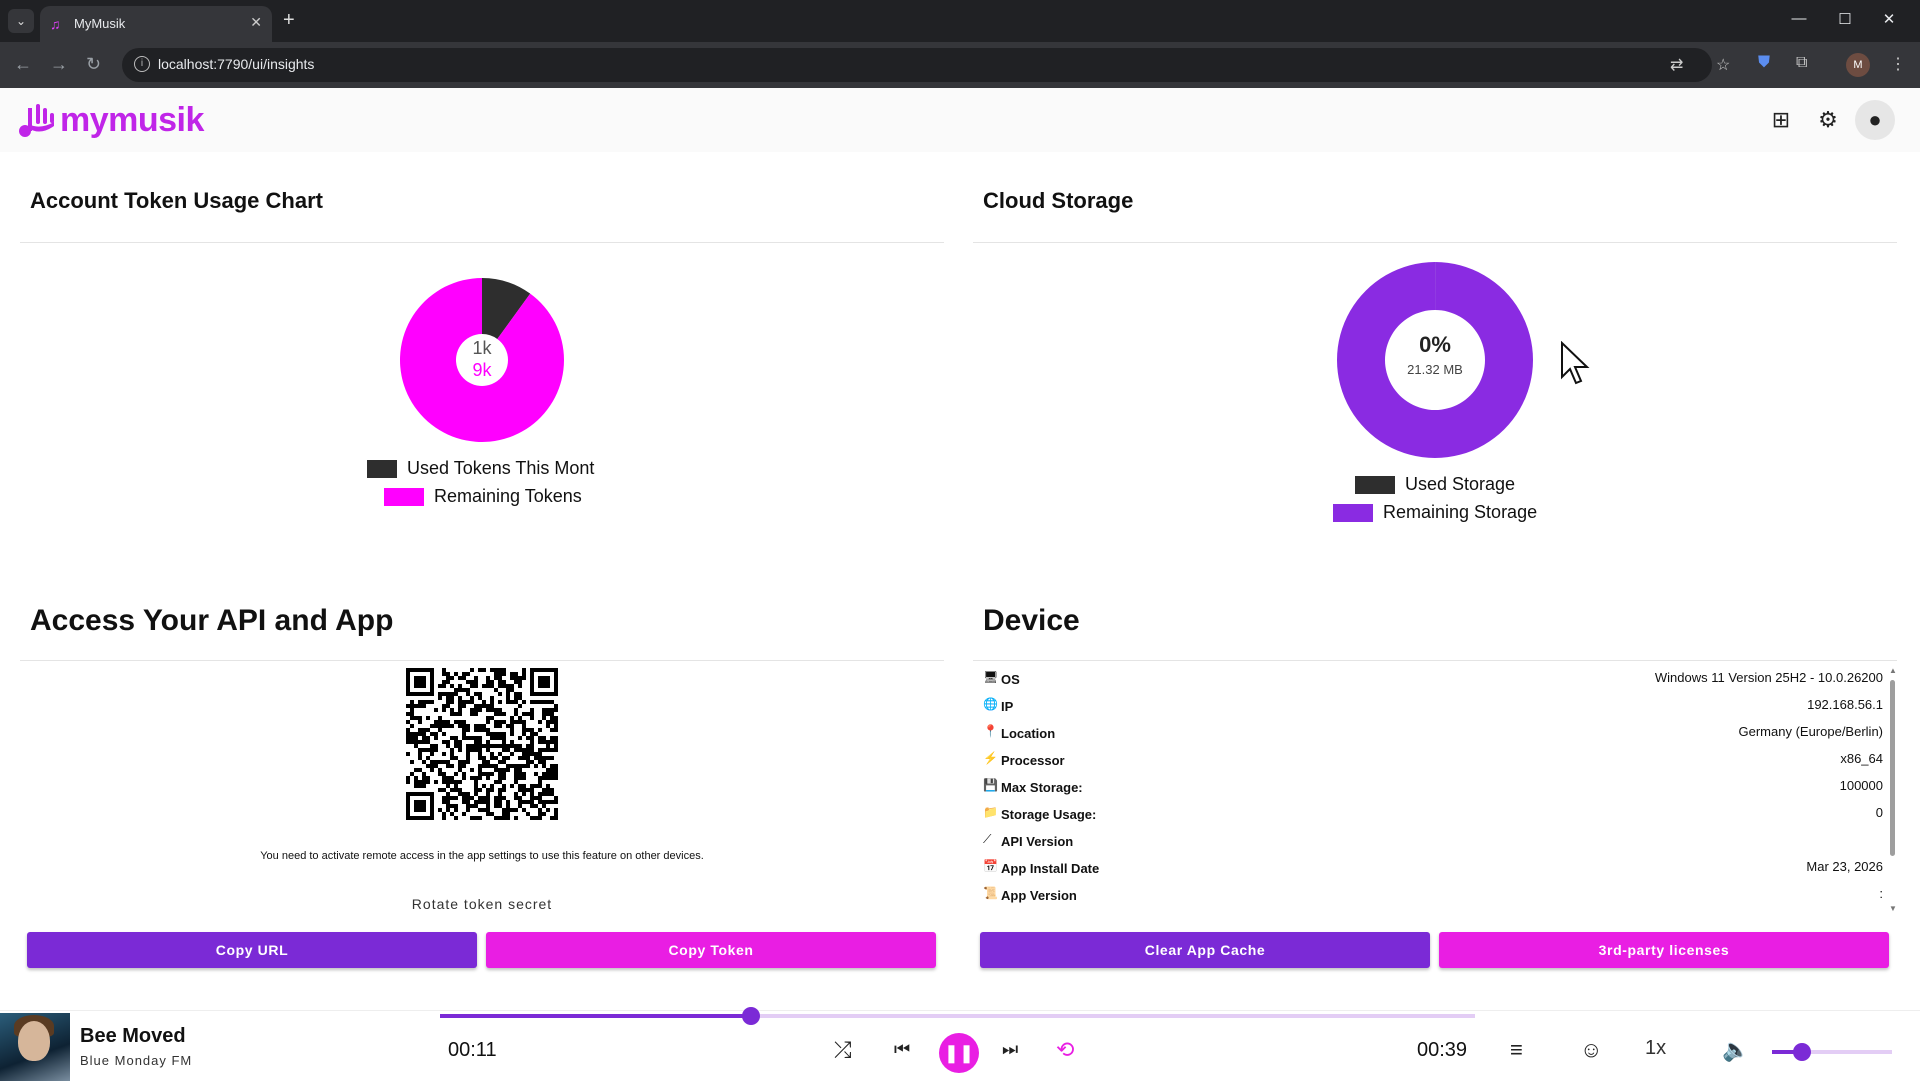  I want to click on close-window-button: ✕, so click(1889, 19).